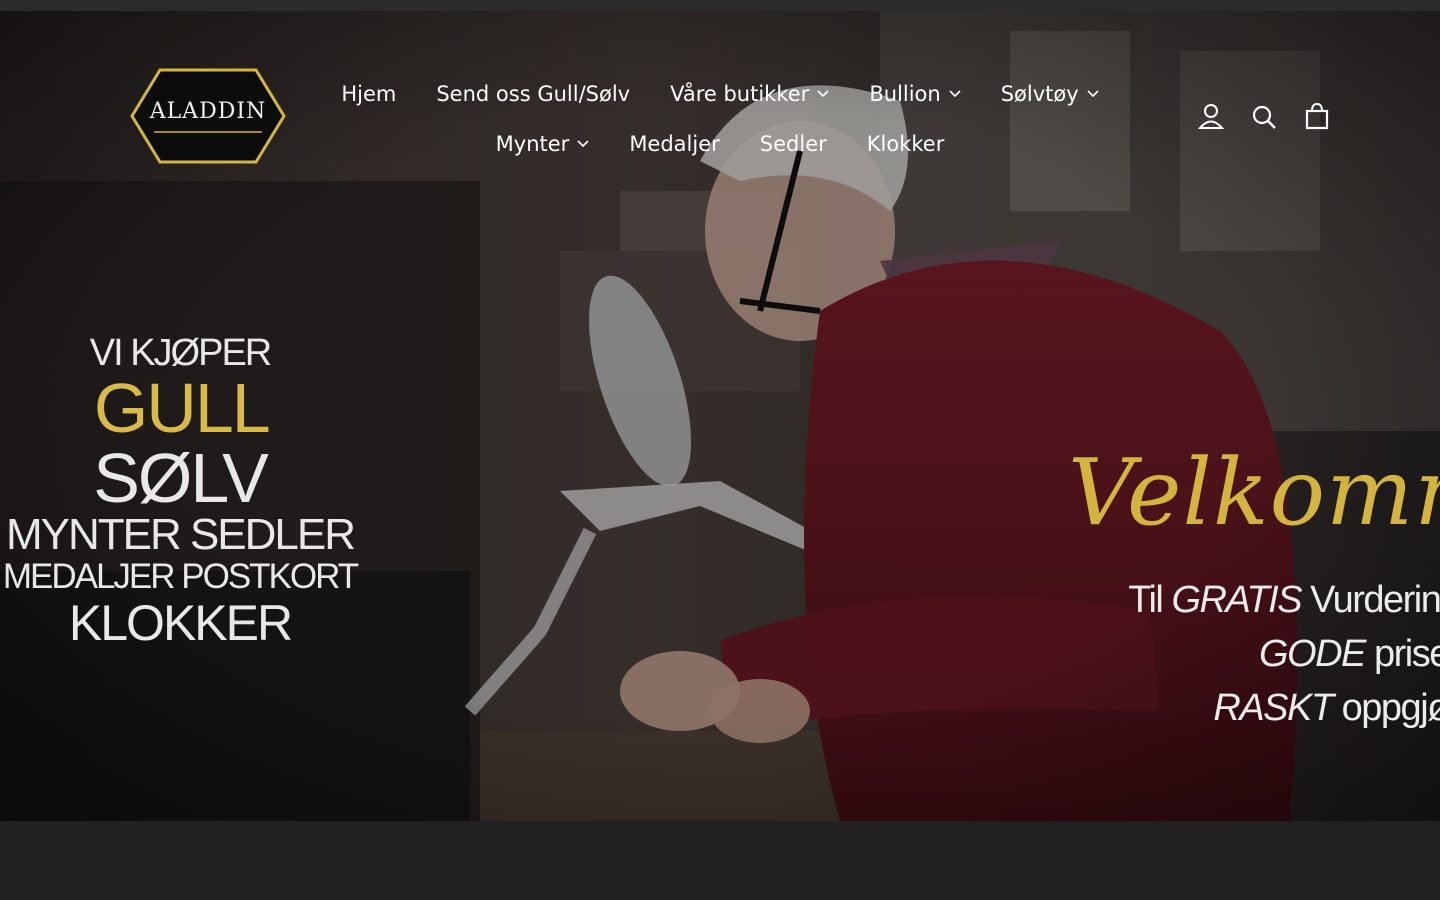  Describe the element at coordinates (740, 94) in the screenshot. I see `nav-item-label: Våre butikker` at that location.